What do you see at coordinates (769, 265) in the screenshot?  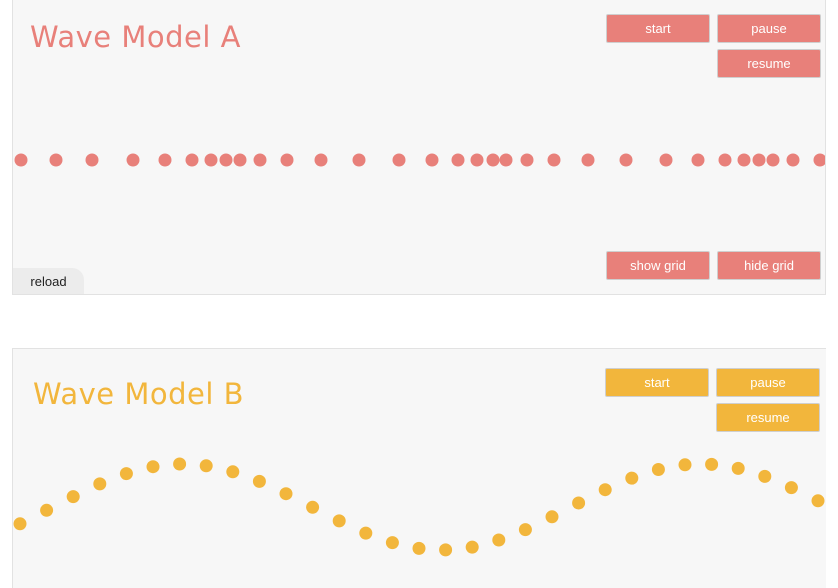 I see `hide-grid-button: hide grid` at bounding box center [769, 265].